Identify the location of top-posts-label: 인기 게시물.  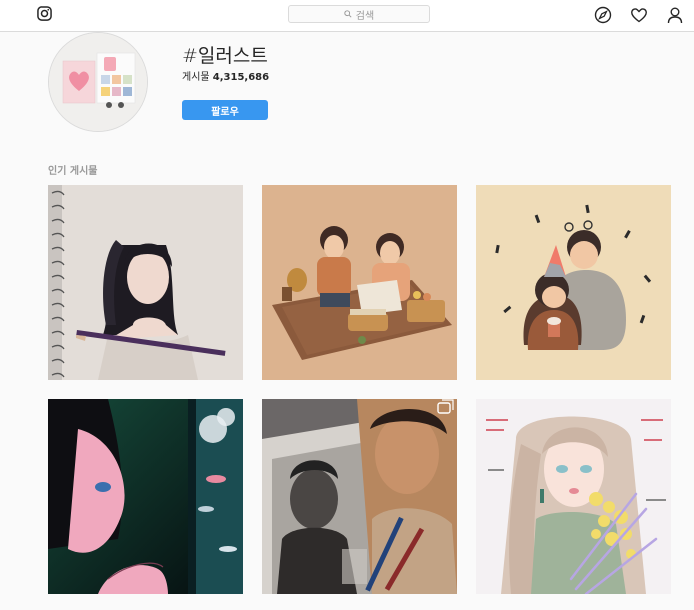
(73, 171).